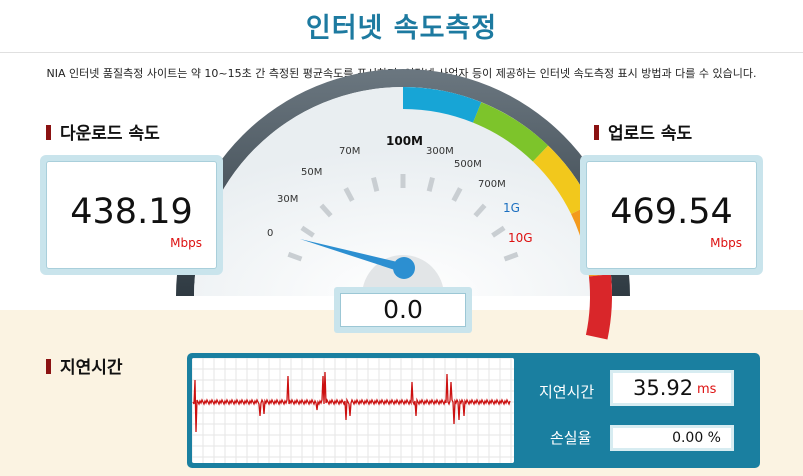 The height and width of the screenshot is (476, 803). I want to click on upload-speed-value: 469.54, so click(671, 212).